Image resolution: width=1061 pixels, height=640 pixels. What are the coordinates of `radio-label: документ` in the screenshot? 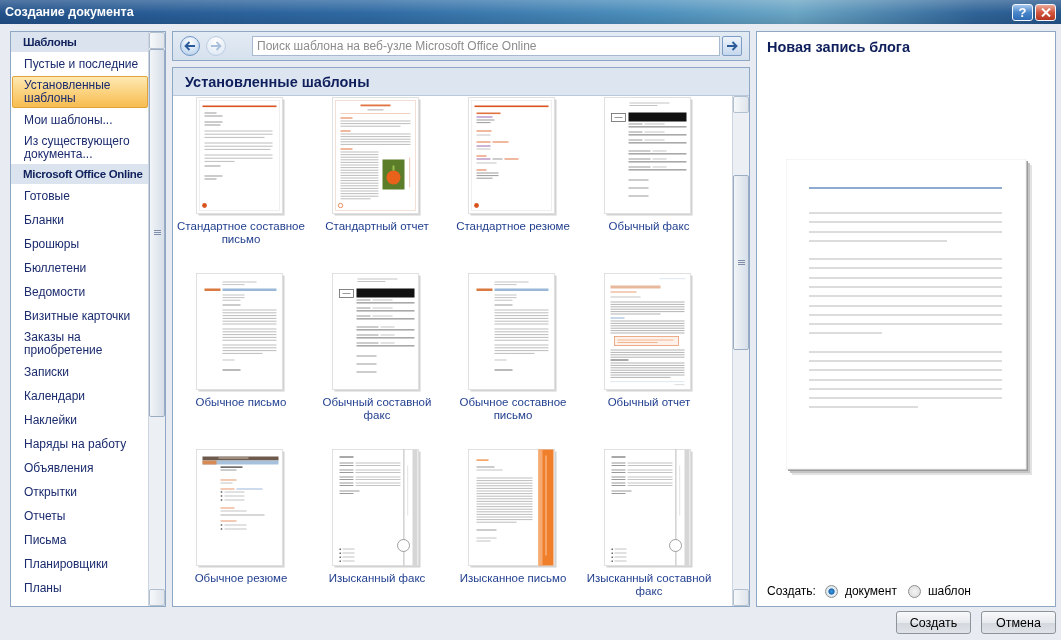 It's located at (870, 591).